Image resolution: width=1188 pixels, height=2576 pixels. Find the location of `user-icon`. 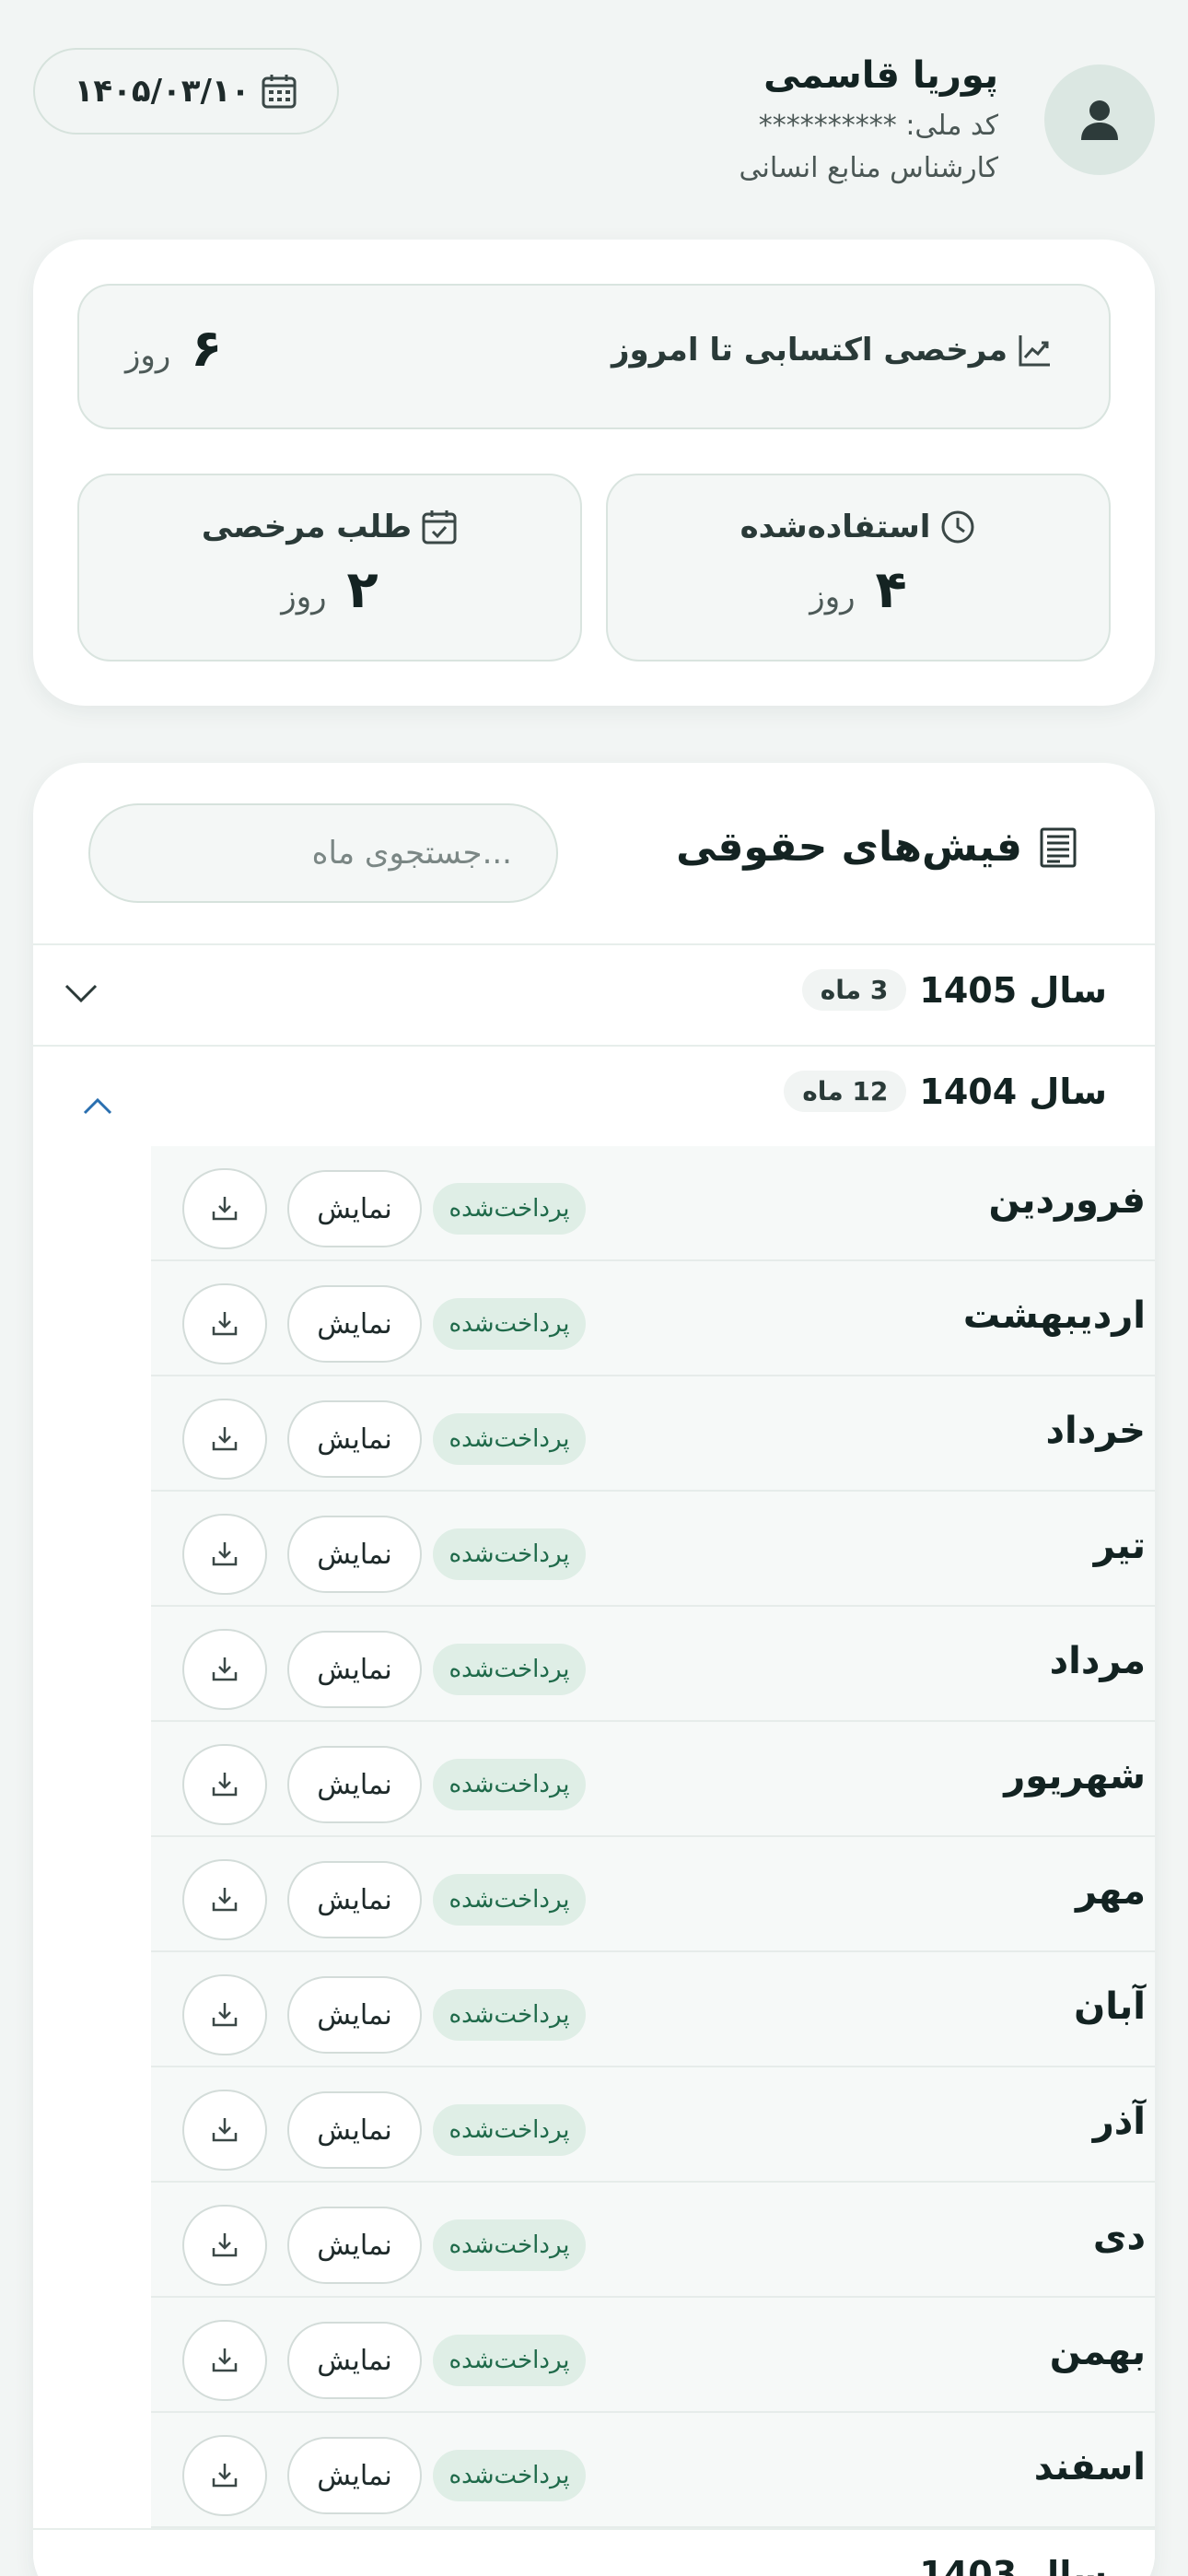

user-icon is located at coordinates (1099, 120).